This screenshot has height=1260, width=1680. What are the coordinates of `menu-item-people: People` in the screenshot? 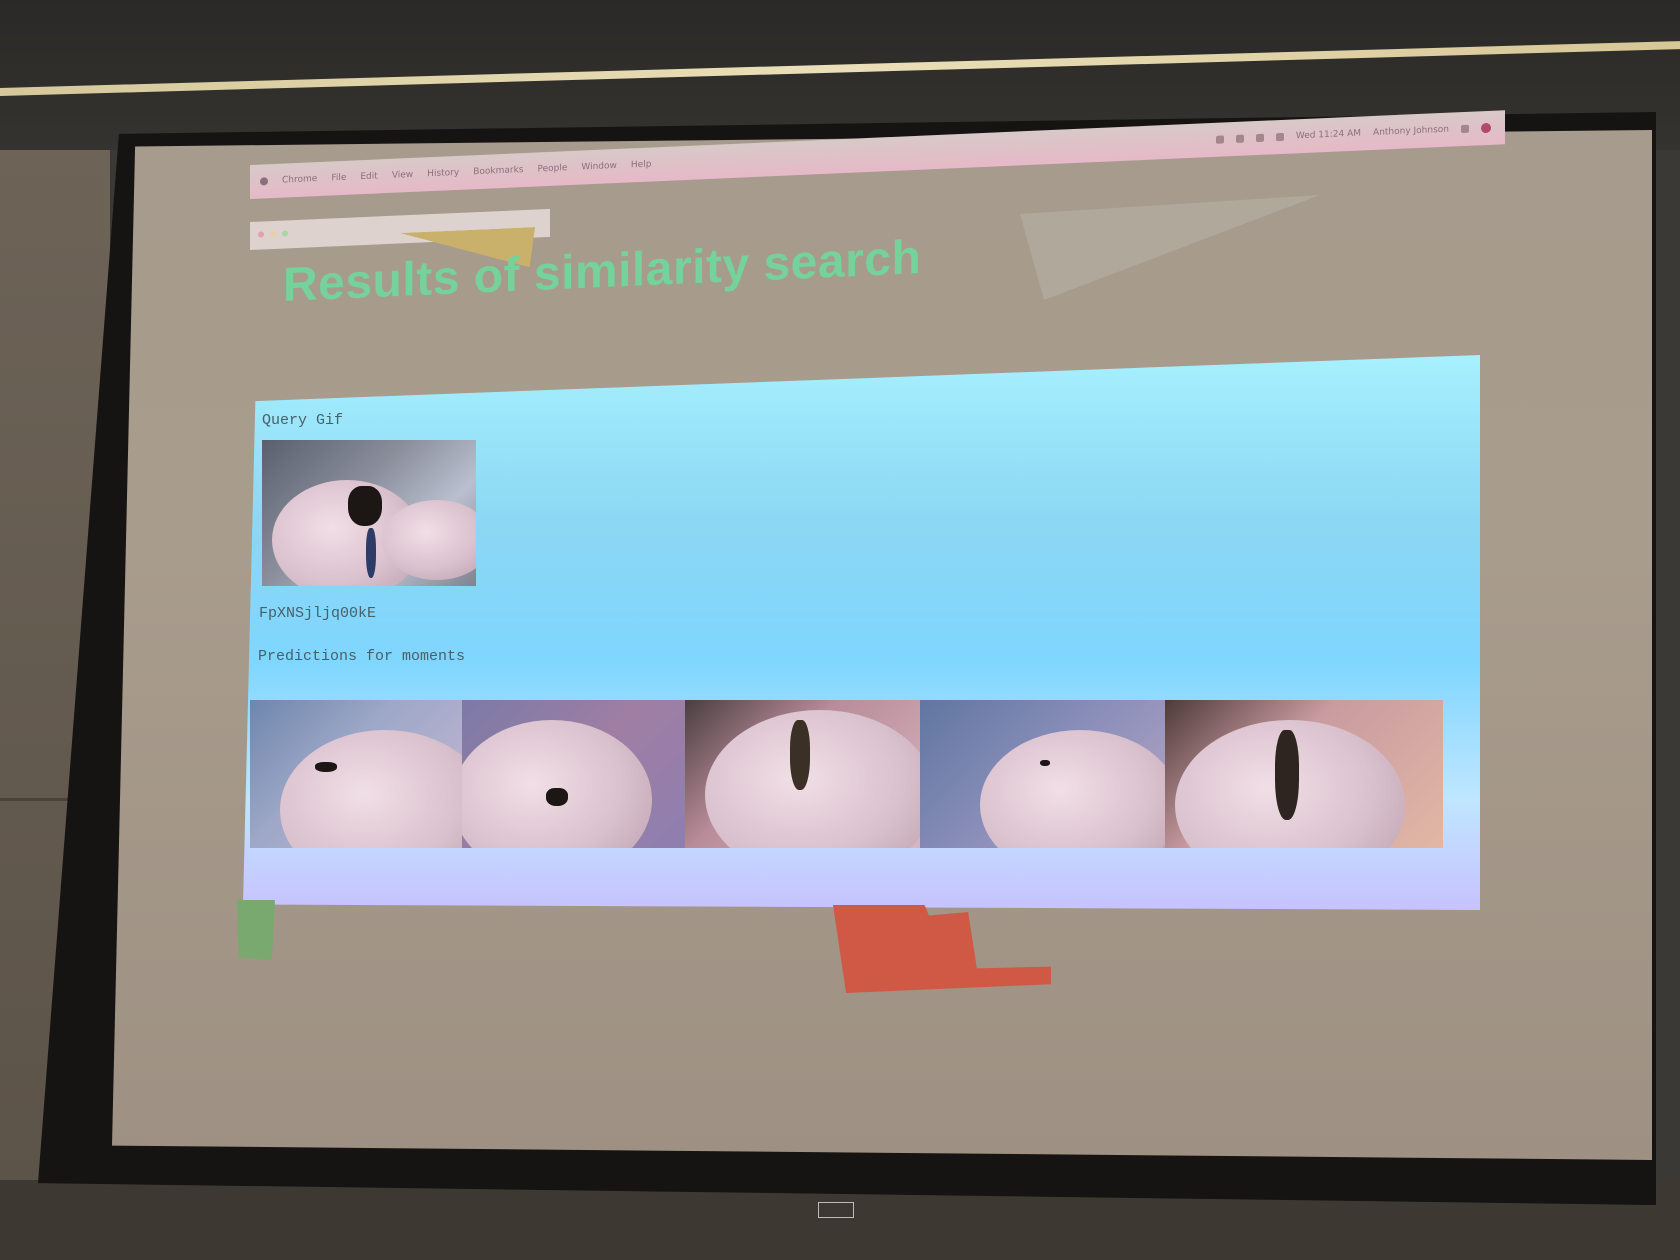 It's located at (553, 168).